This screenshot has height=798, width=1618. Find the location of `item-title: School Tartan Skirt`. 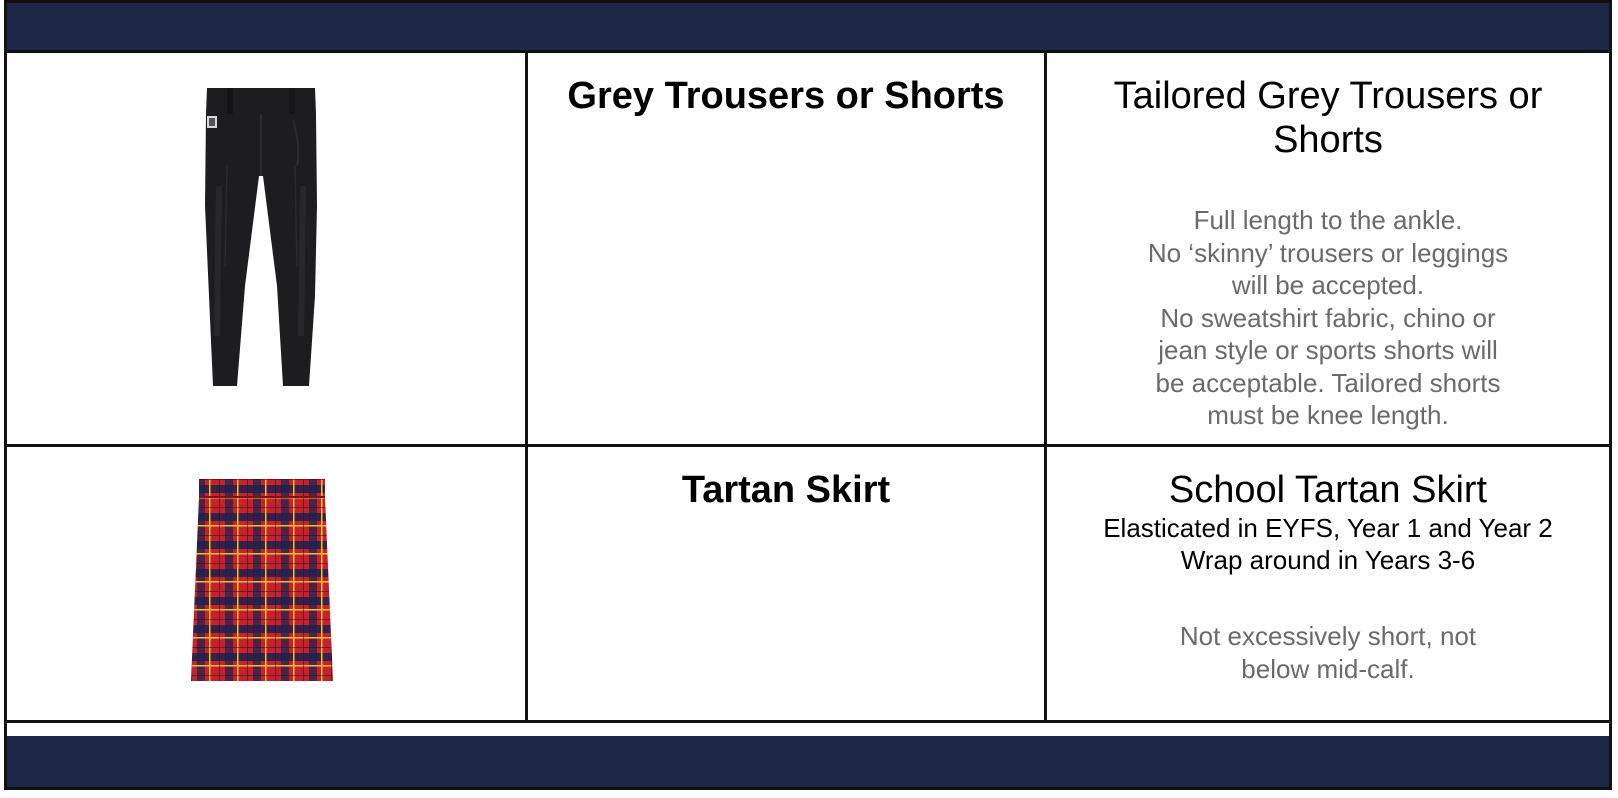

item-title: School Tartan Skirt is located at coordinates (1328, 490).